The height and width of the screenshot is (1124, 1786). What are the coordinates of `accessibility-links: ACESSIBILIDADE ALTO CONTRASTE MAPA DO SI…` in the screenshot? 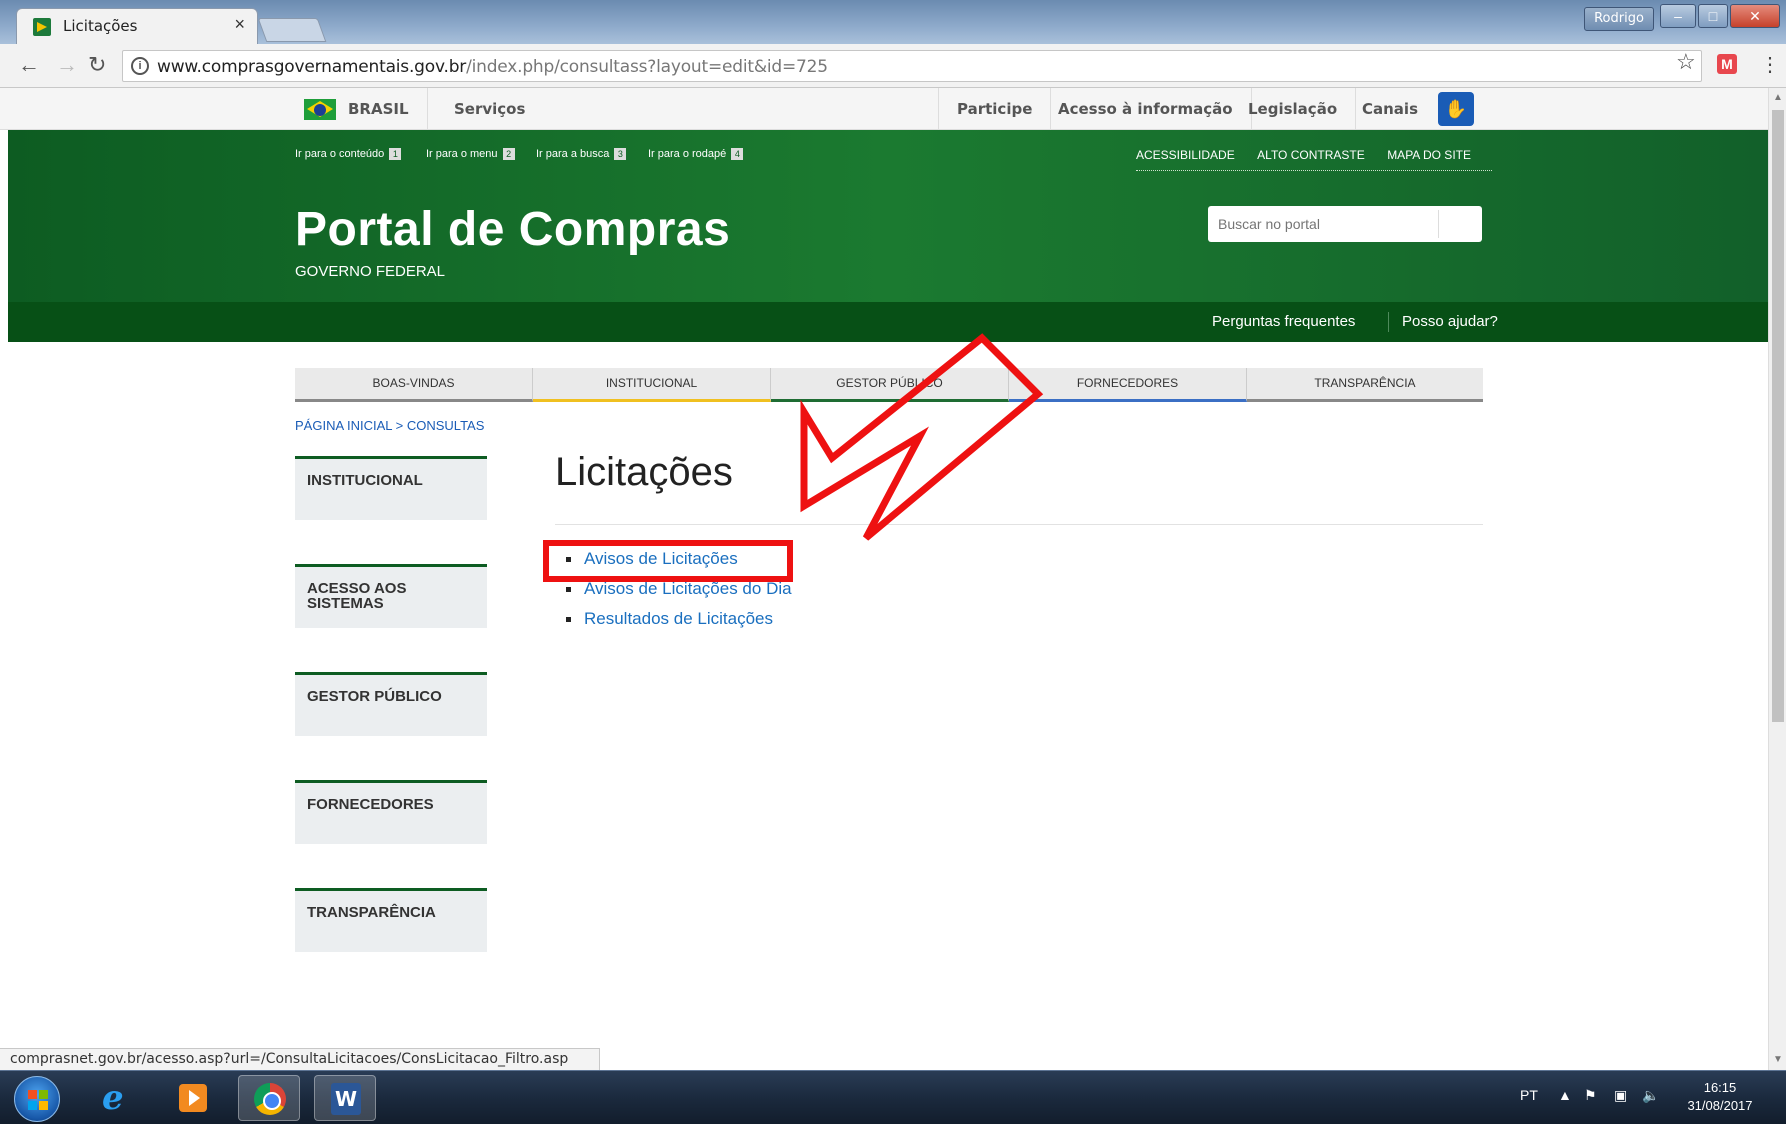 It's located at (1314, 158).